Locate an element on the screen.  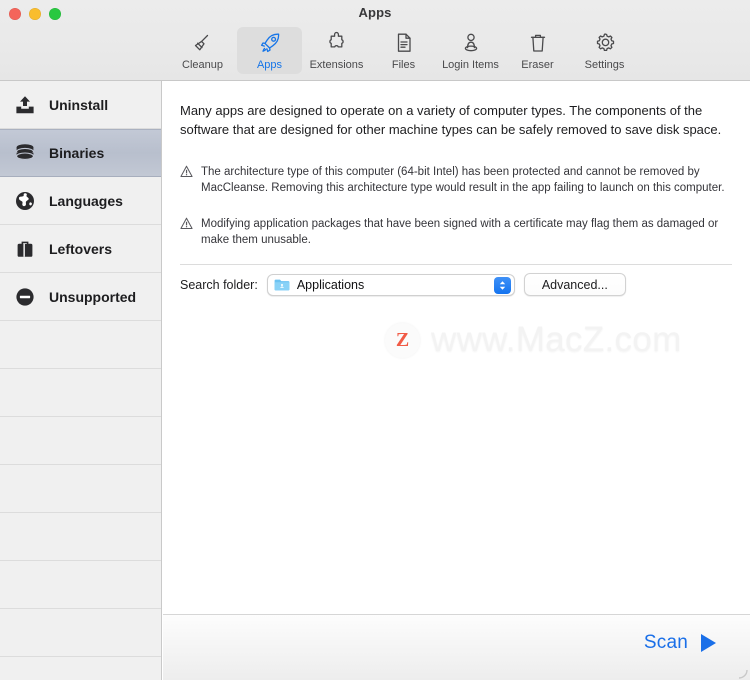
globe-icon is located at coordinates (25, 201).